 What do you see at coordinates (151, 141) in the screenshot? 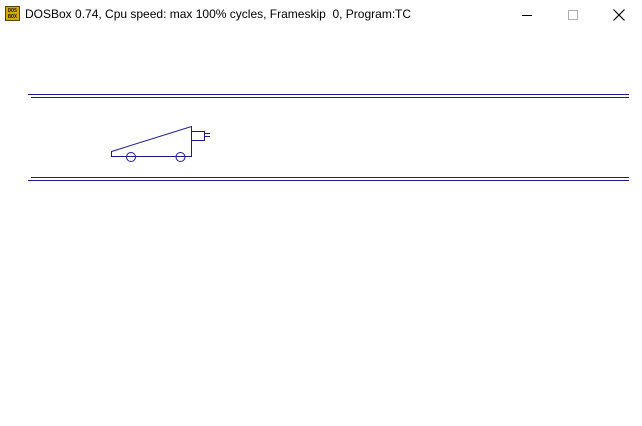
I see `car-body` at bounding box center [151, 141].